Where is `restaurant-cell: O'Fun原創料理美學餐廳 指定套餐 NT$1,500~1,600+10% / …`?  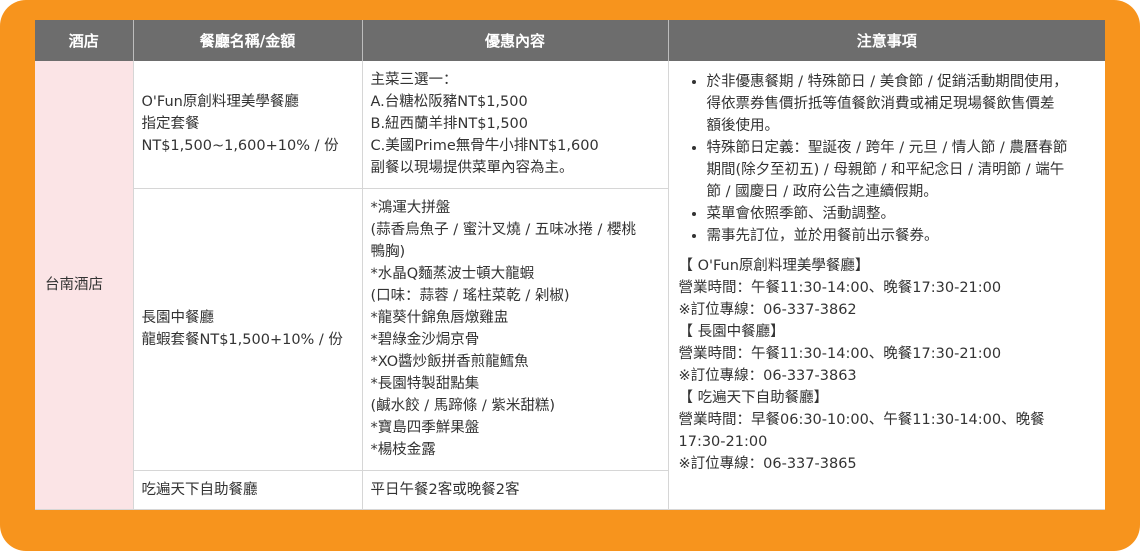
restaurant-cell: O'Fun原創料理美學餐廳 指定套餐 NT$1,500~1,600+10% / … is located at coordinates (248, 125).